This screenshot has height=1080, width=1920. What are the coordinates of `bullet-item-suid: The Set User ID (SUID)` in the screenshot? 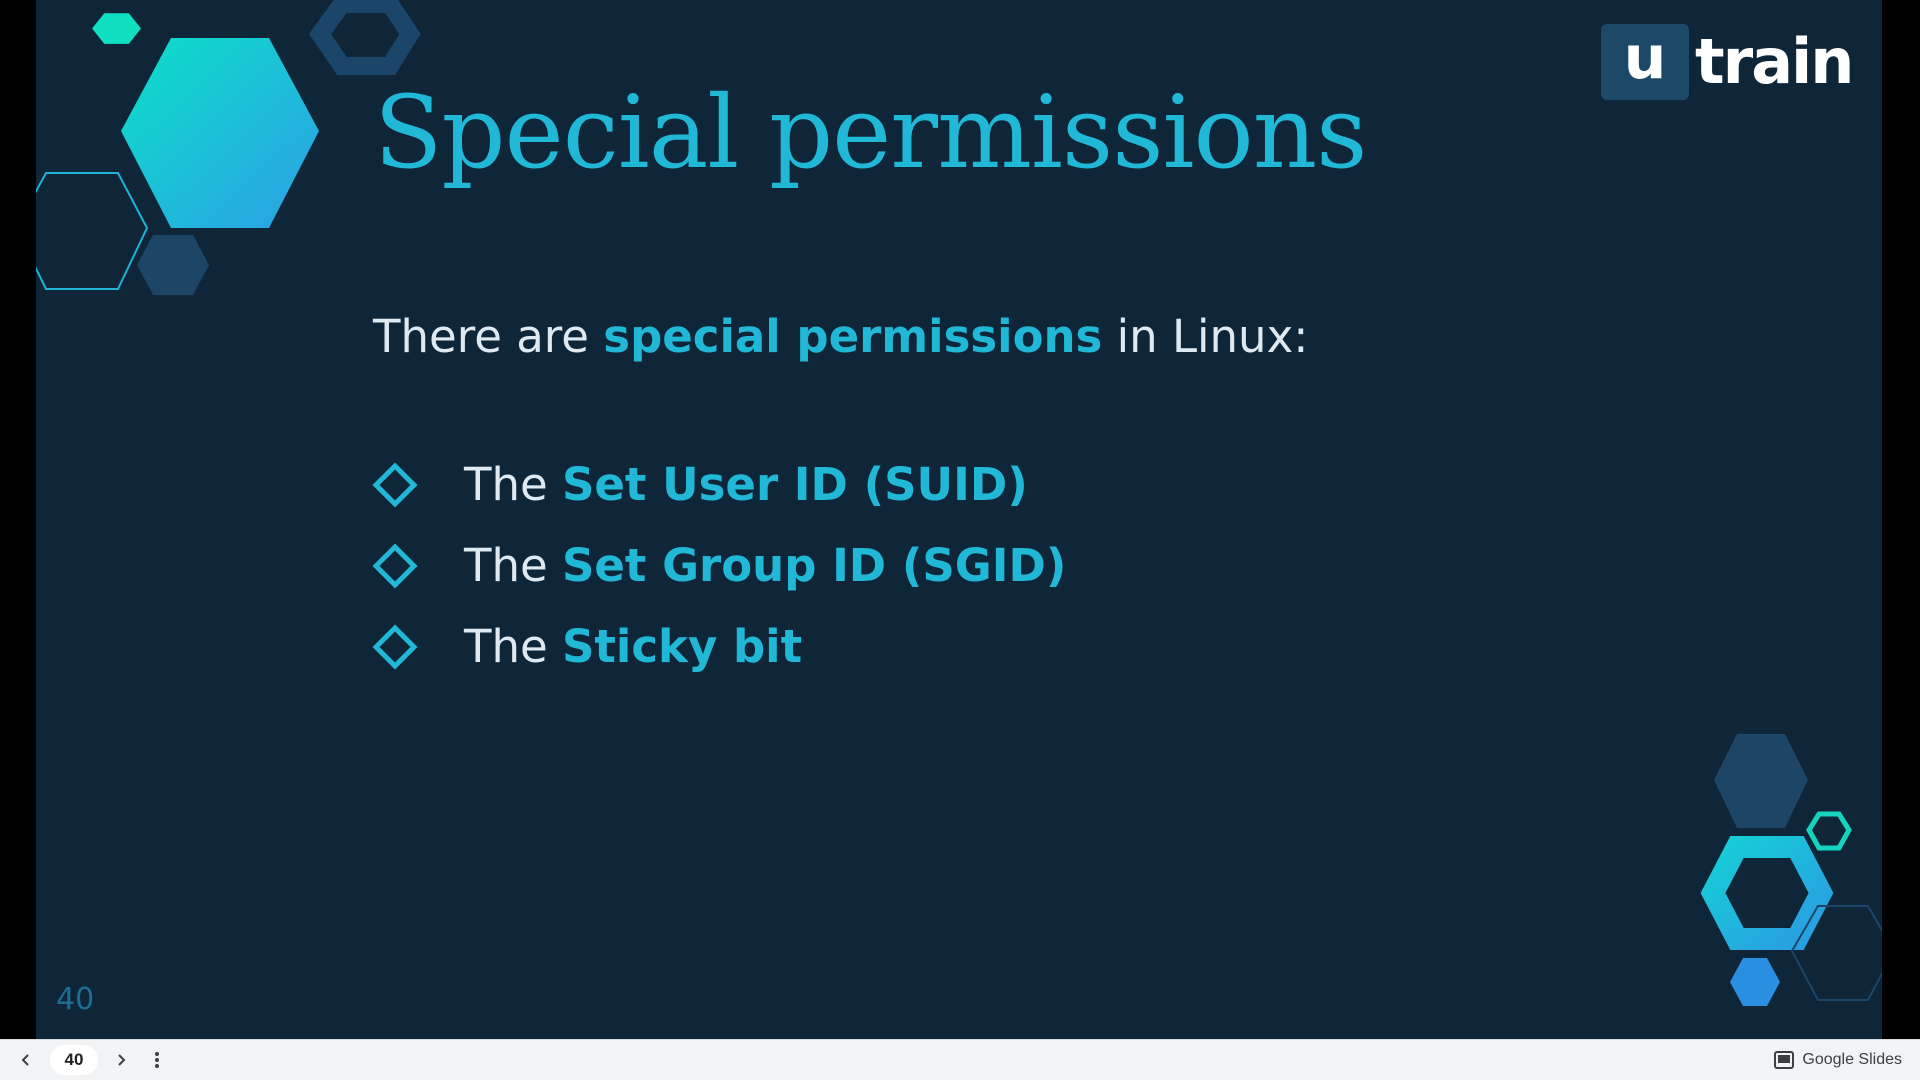 It's located at (719, 484).